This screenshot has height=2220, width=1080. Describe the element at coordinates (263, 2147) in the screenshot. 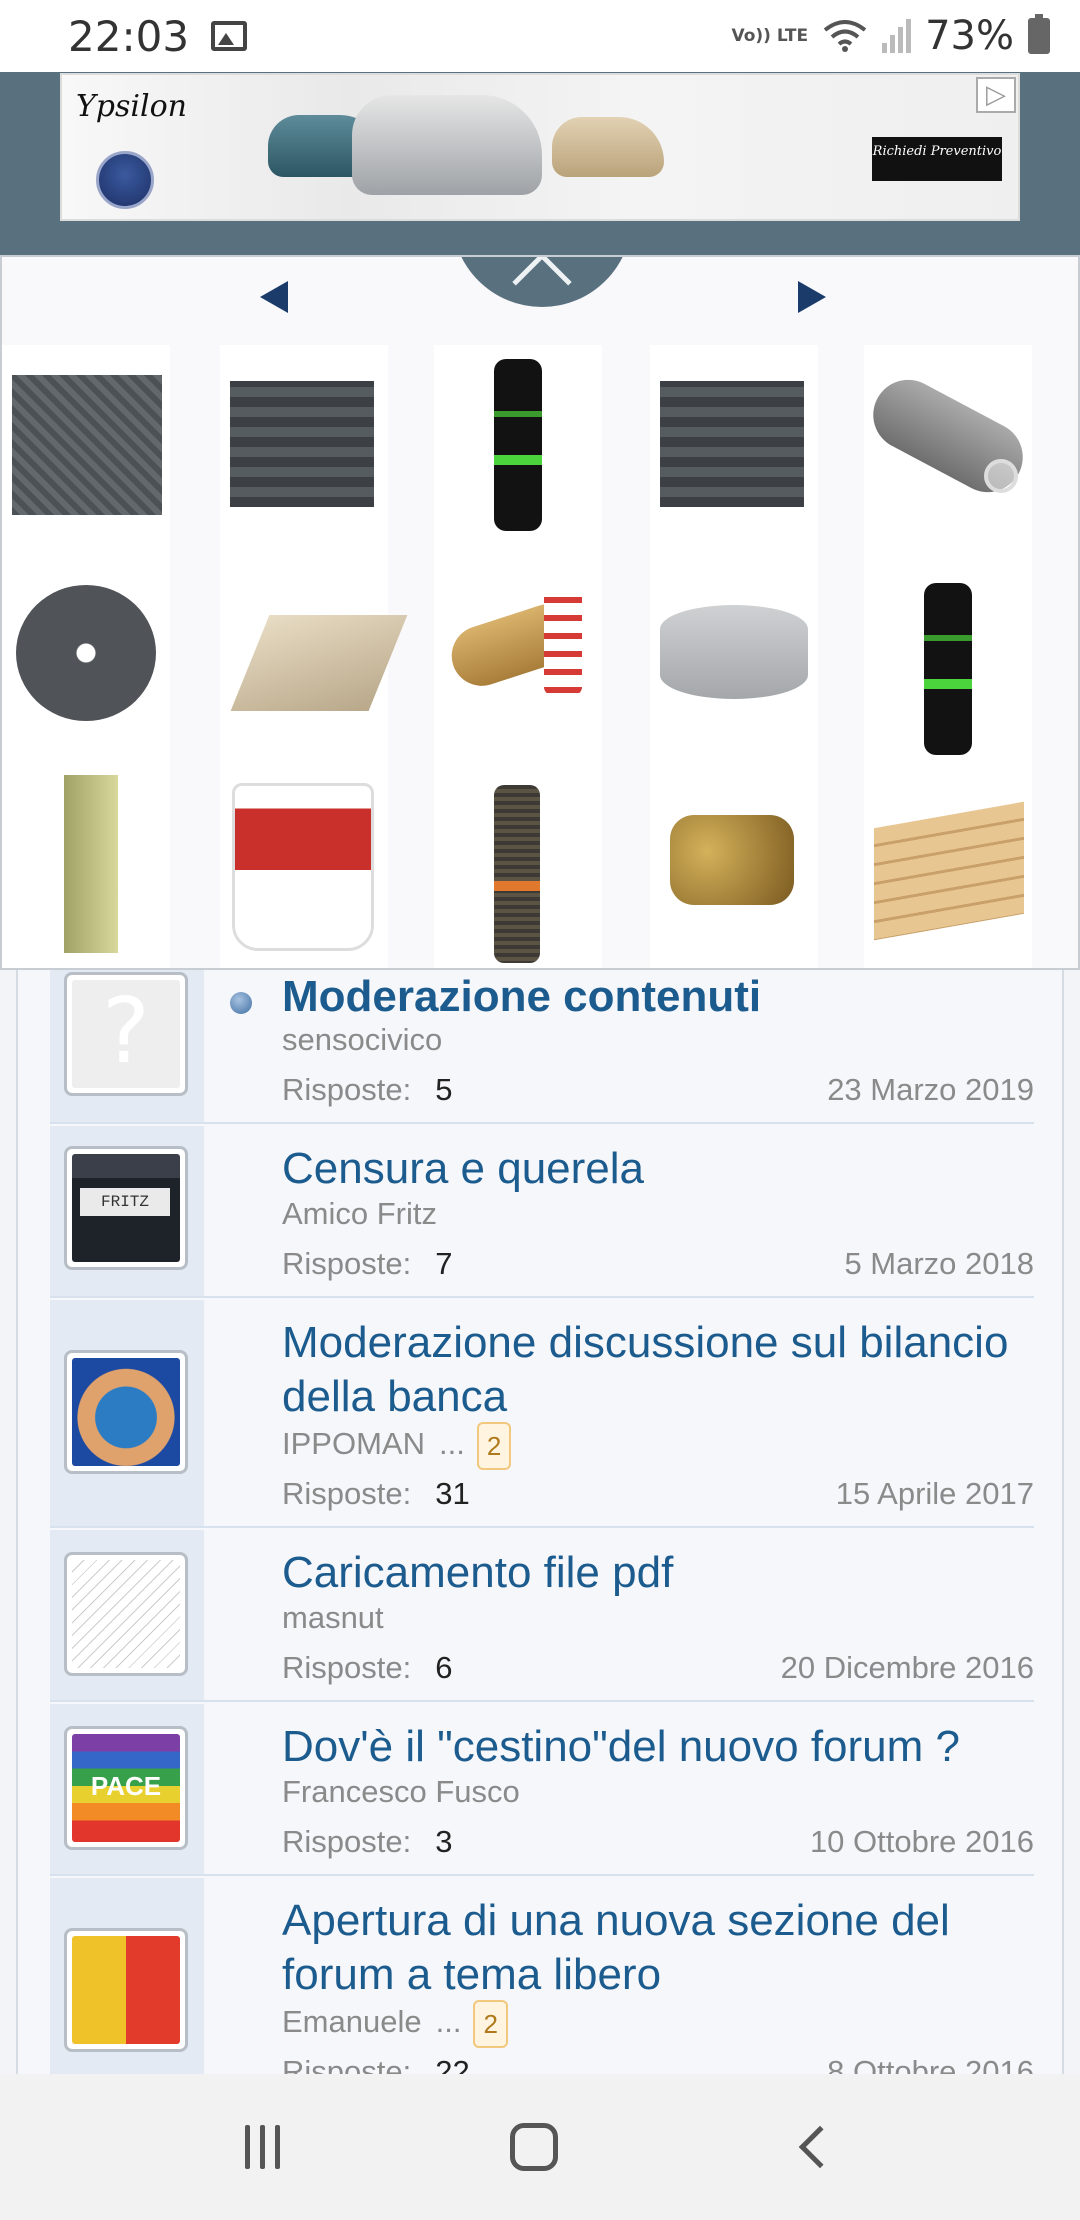

I see `recent-apps-icon` at that location.